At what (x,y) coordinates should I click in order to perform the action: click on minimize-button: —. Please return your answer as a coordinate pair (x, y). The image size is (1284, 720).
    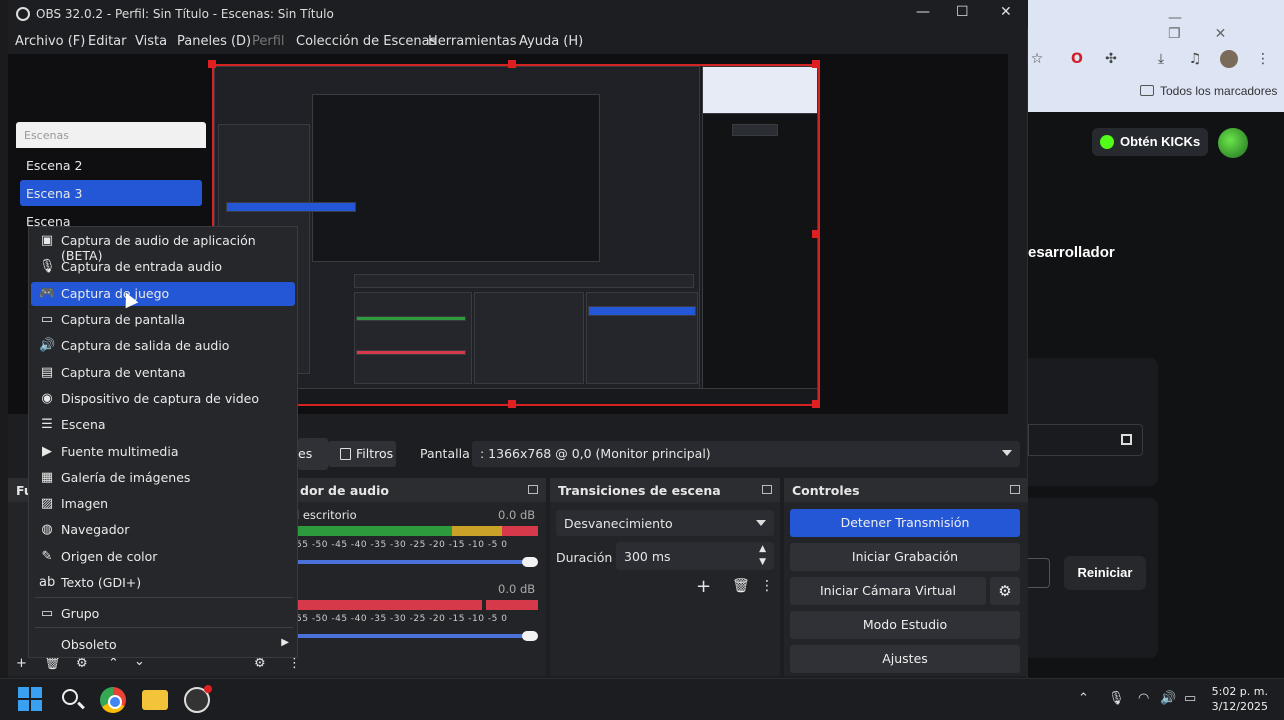
    Looking at the image, I should click on (923, 12).